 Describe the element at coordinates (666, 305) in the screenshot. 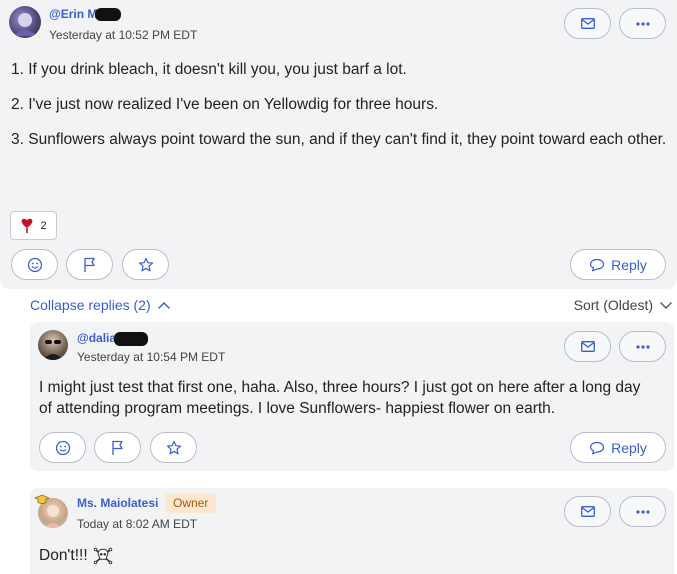

I see `chevron-down-icon` at that location.